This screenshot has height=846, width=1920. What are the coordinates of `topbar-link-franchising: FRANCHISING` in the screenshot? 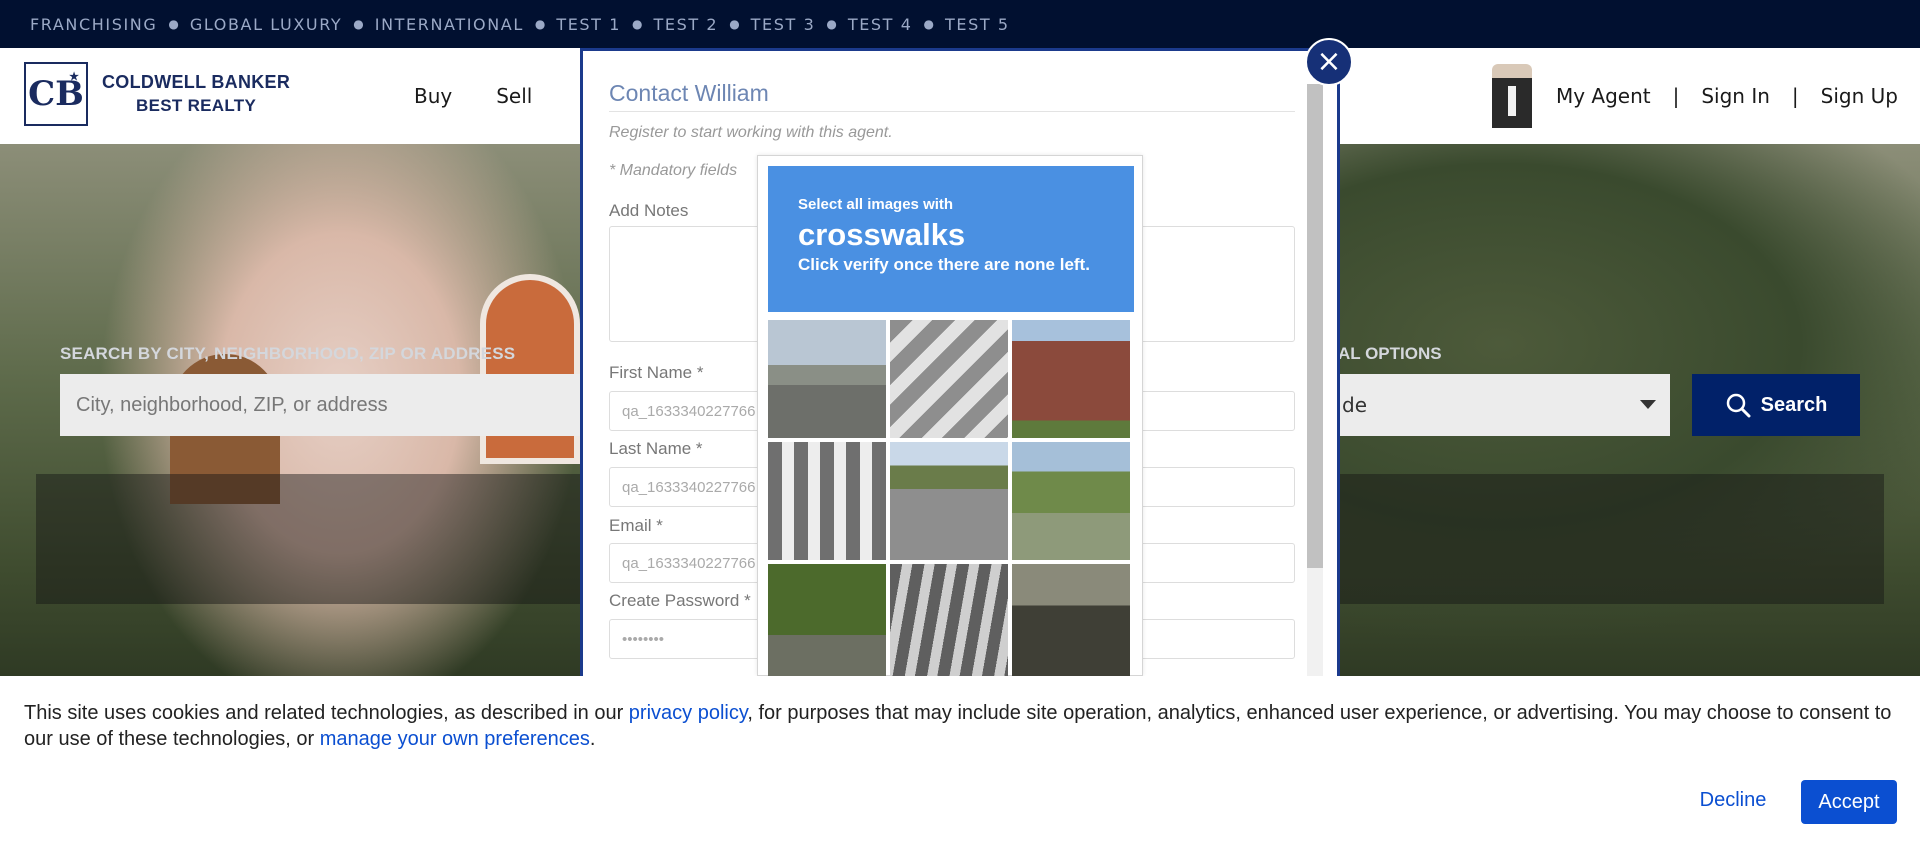 It's located at (93, 24).